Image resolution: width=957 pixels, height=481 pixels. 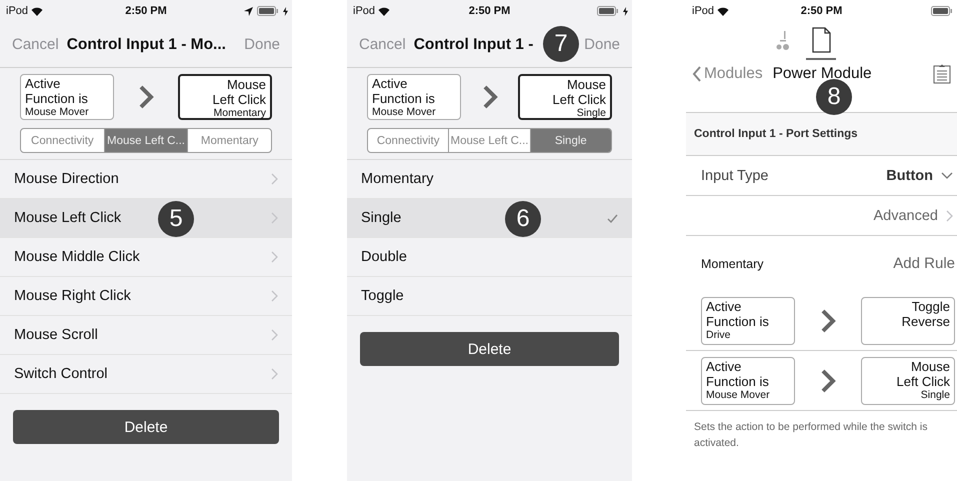 What do you see at coordinates (146, 218) in the screenshot?
I see `list-item: Mouse Left Click 5` at bounding box center [146, 218].